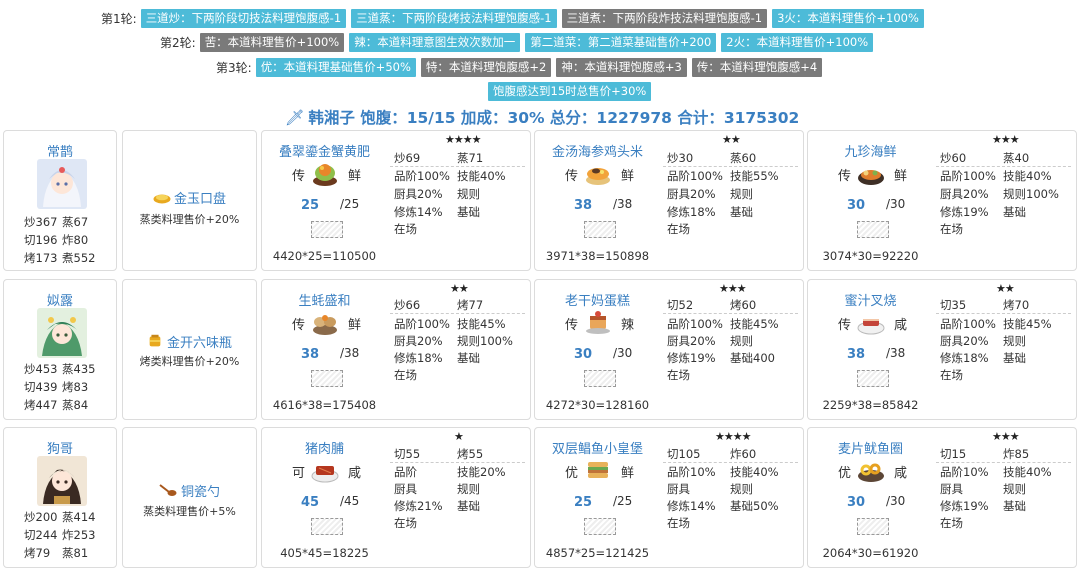 The image size is (1084, 579). What do you see at coordinates (243, 18) in the screenshot?
I see `rule-tag: 三道炒：下两阶段切技法料理饱腹感-1` at bounding box center [243, 18].